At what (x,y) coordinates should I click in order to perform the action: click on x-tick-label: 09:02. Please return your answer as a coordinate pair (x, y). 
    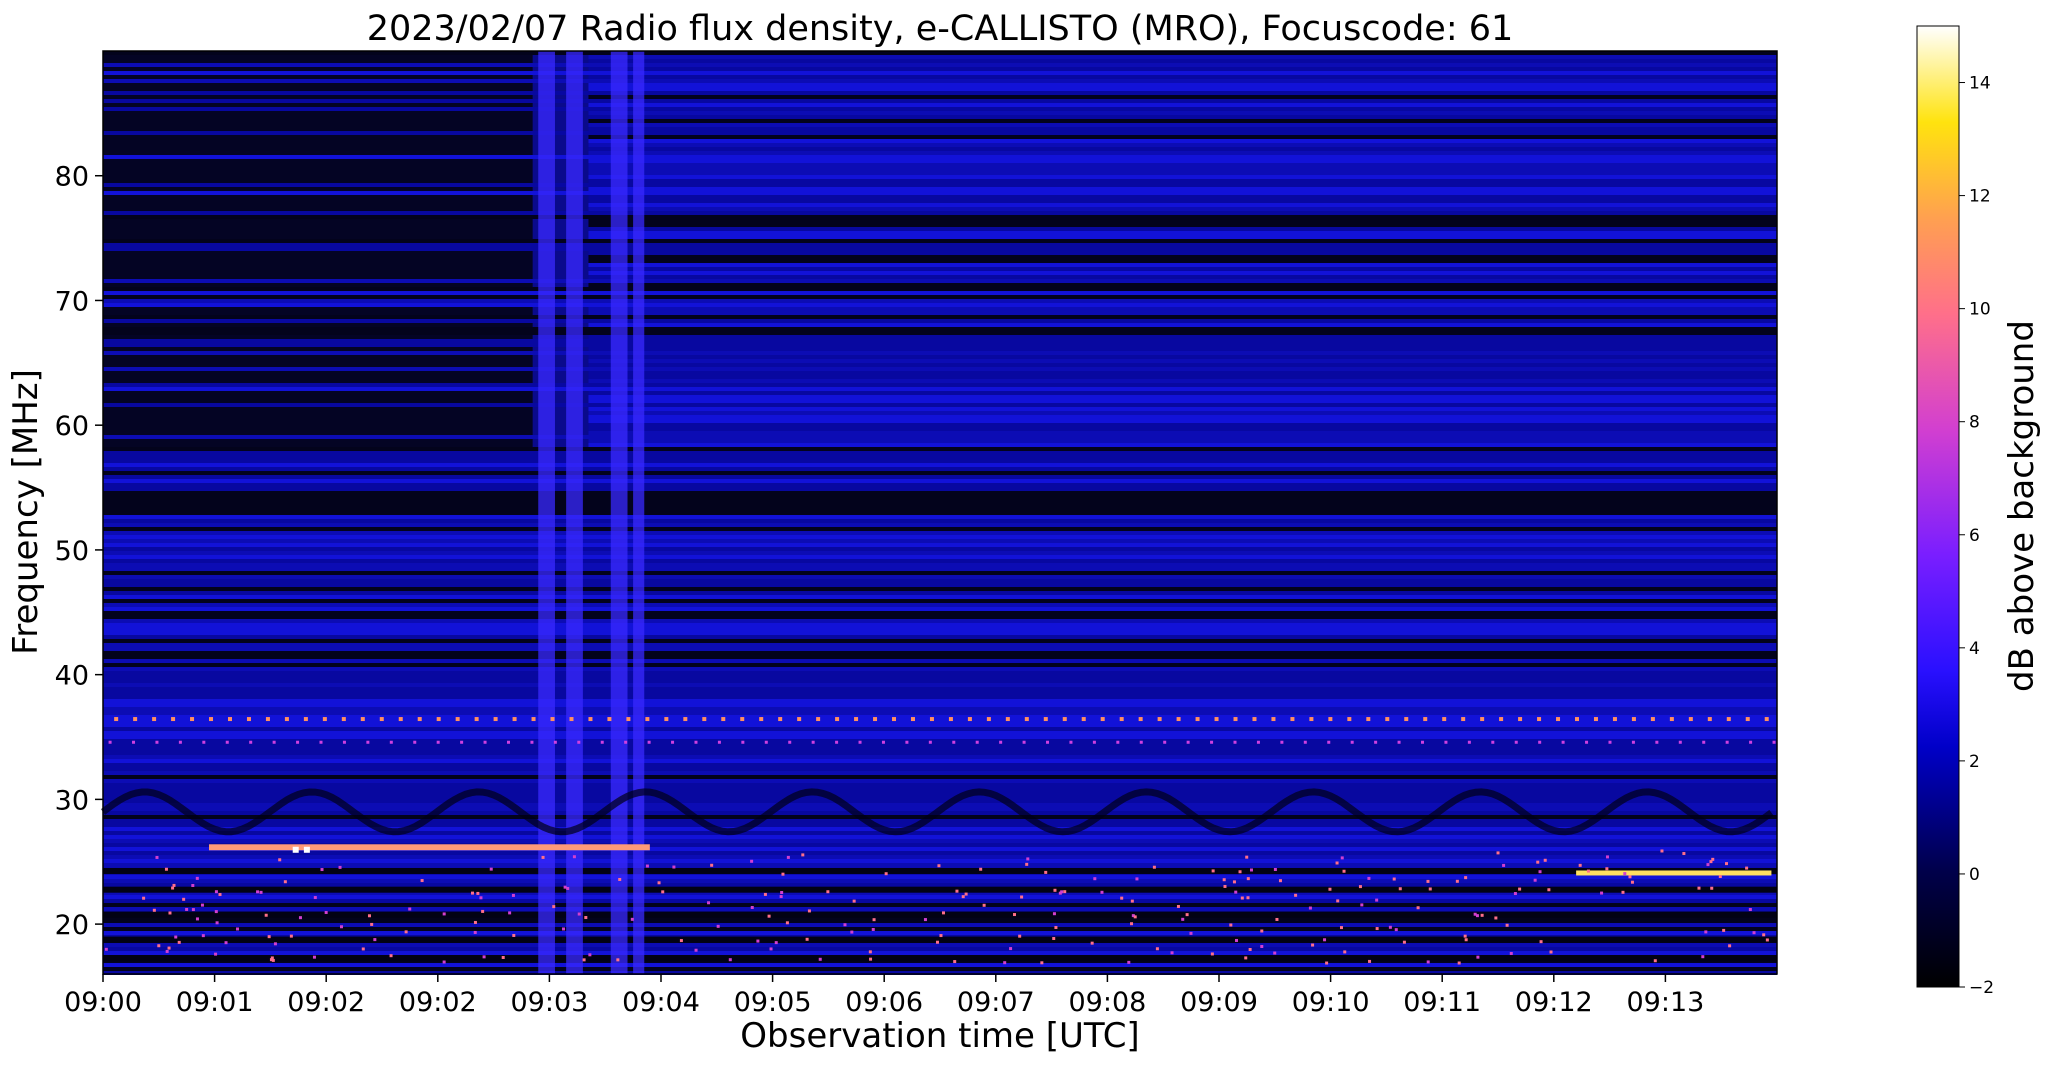
    Looking at the image, I should click on (438, 1002).